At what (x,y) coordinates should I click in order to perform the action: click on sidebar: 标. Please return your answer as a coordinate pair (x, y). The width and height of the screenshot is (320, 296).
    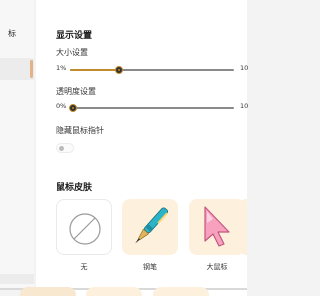
    Looking at the image, I should click on (17, 145).